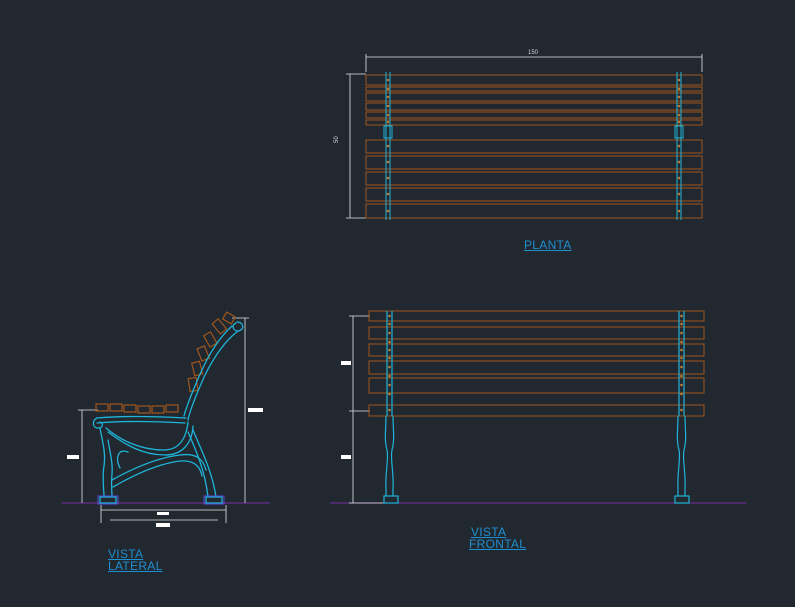  I want to click on plan-slats, so click(534, 146).